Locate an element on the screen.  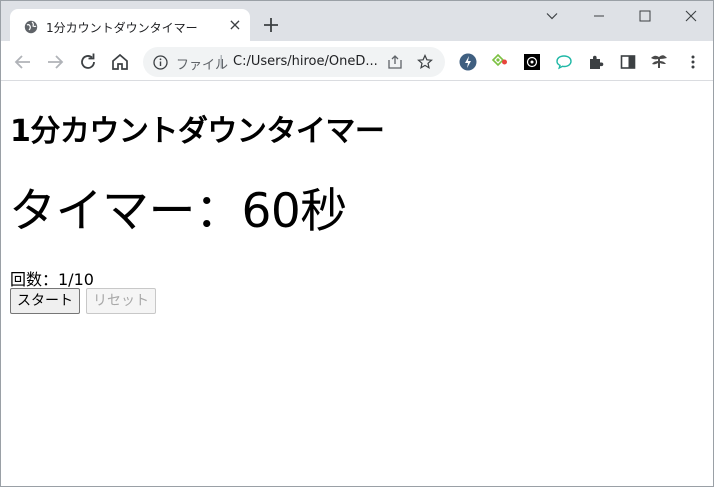
lightning-extension-icon is located at coordinates (468, 62).